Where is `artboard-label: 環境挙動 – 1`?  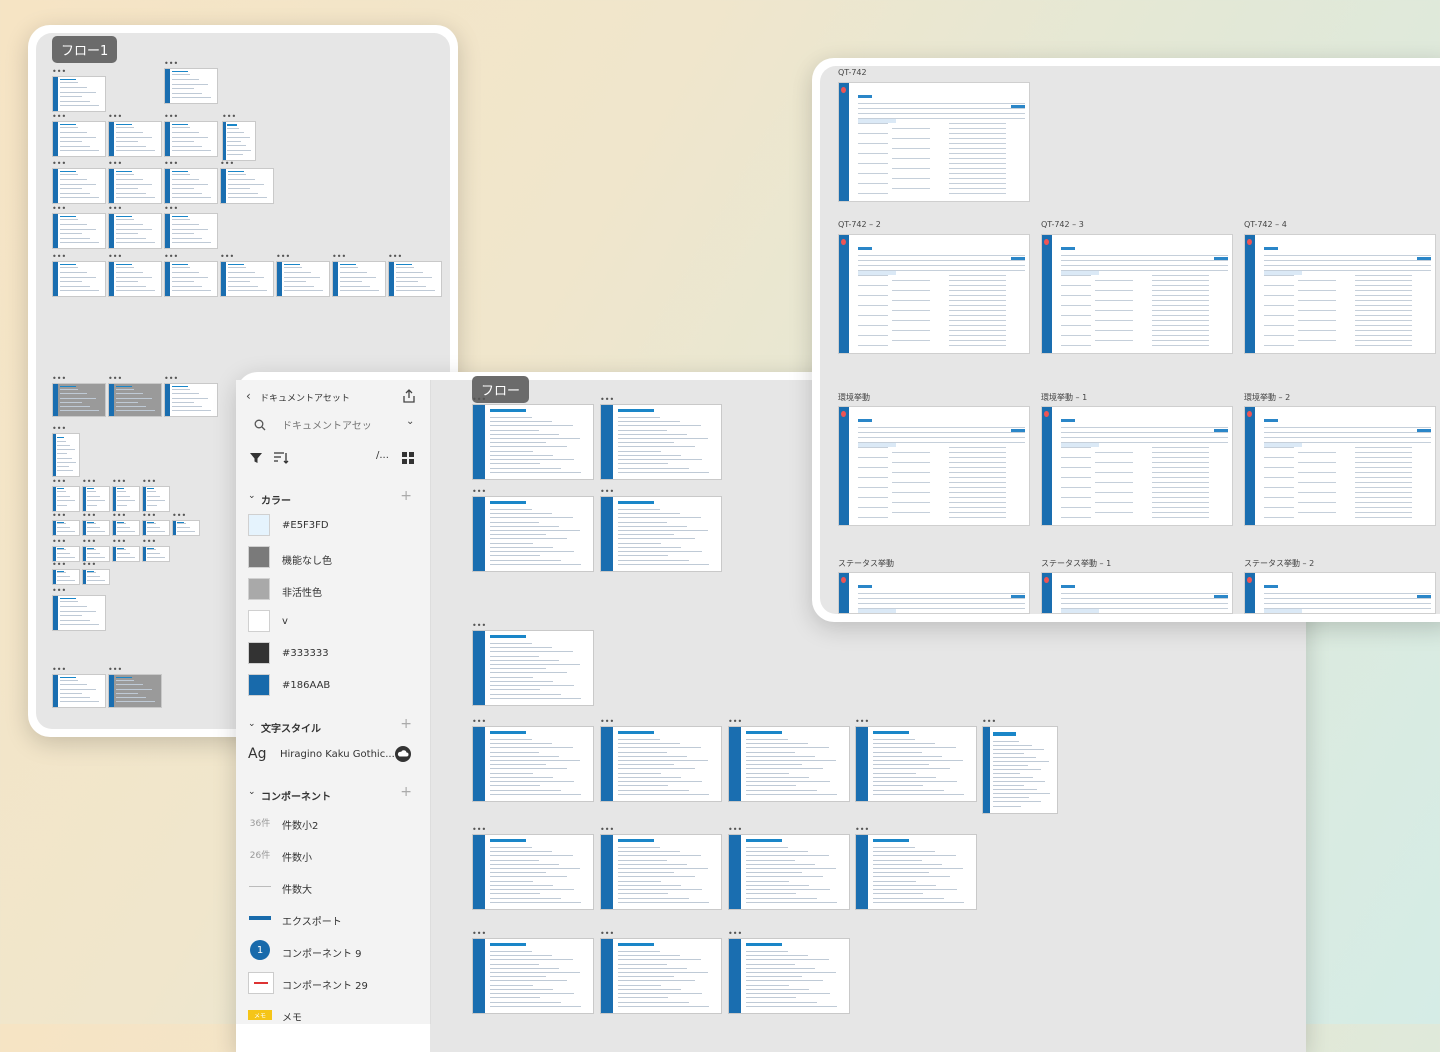
artboard-label: 環境挙動 – 1 is located at coordinates (1064, 397).